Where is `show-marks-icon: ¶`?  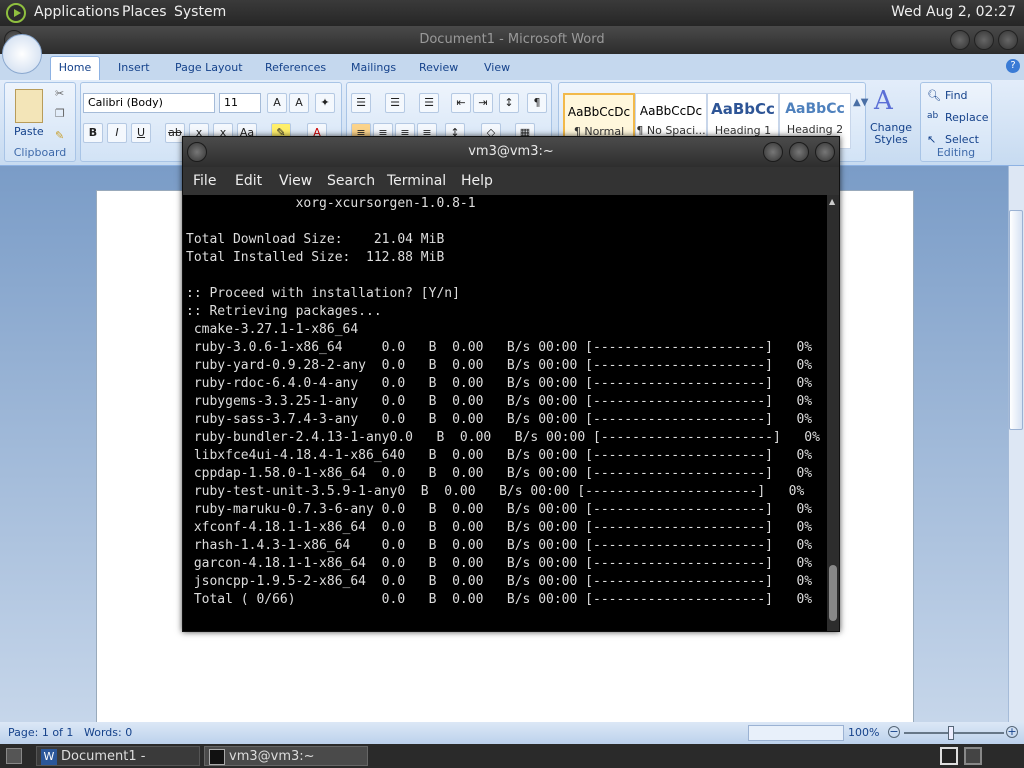 show-marks-icon: ¶ is located at coordinates (537, 103).